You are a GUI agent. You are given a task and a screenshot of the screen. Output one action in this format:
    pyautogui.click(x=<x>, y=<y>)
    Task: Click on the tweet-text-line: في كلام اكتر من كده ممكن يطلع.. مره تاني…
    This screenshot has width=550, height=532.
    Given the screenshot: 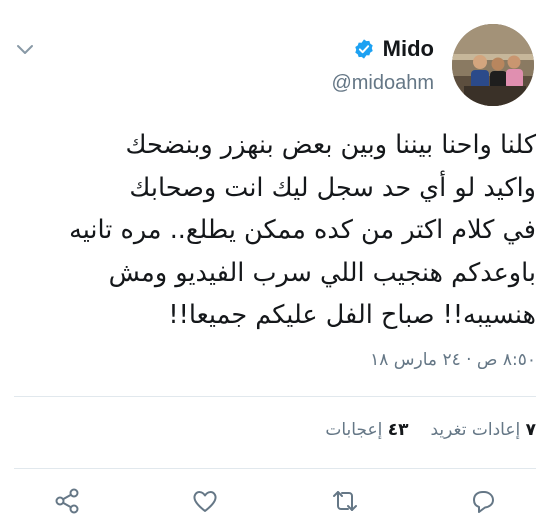 What is the action you would take?
    pyautogui.click(x=302, y=230)
    